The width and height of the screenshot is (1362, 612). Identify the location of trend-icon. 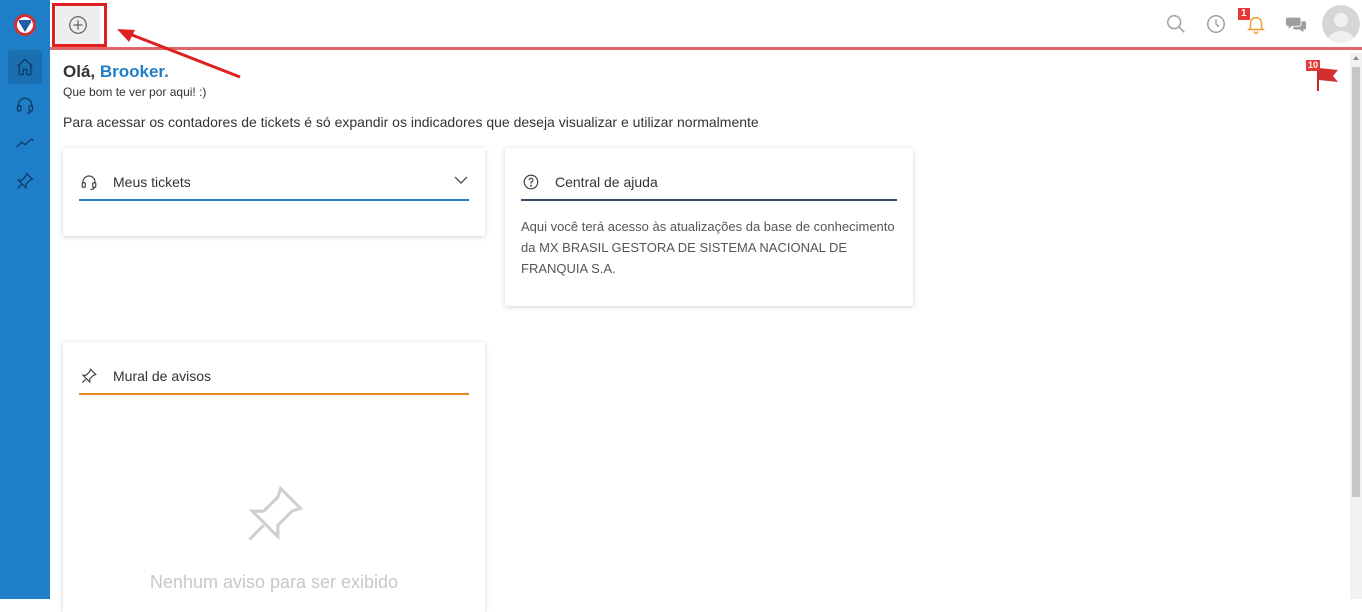
(25, 143).